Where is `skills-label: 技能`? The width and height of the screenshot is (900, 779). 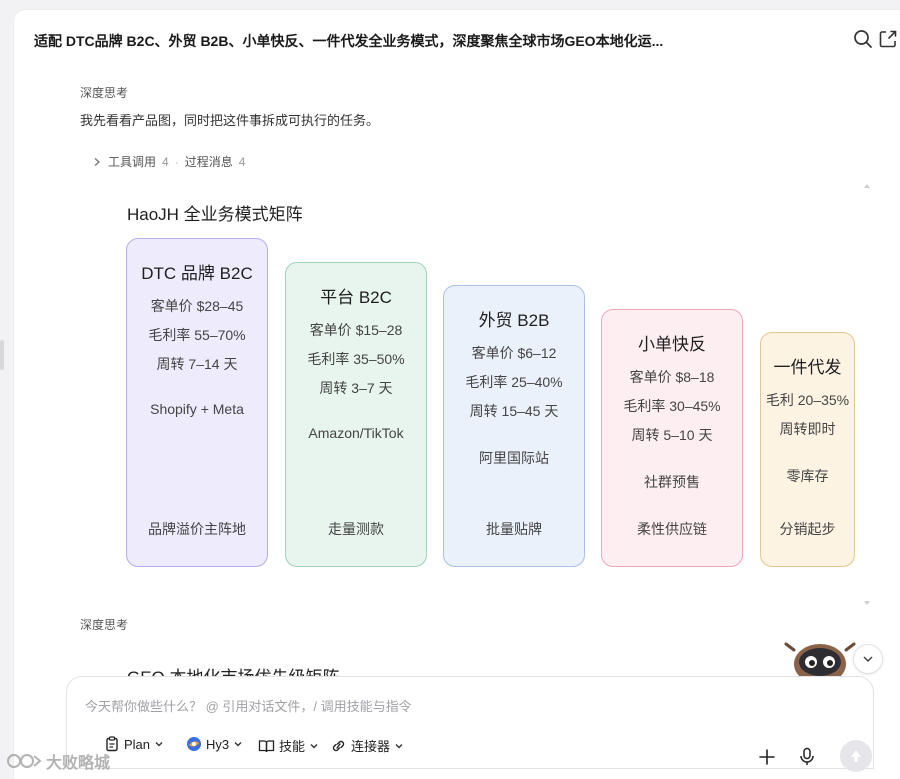
skills-label: 技能 is located at coordinates (292, 746).